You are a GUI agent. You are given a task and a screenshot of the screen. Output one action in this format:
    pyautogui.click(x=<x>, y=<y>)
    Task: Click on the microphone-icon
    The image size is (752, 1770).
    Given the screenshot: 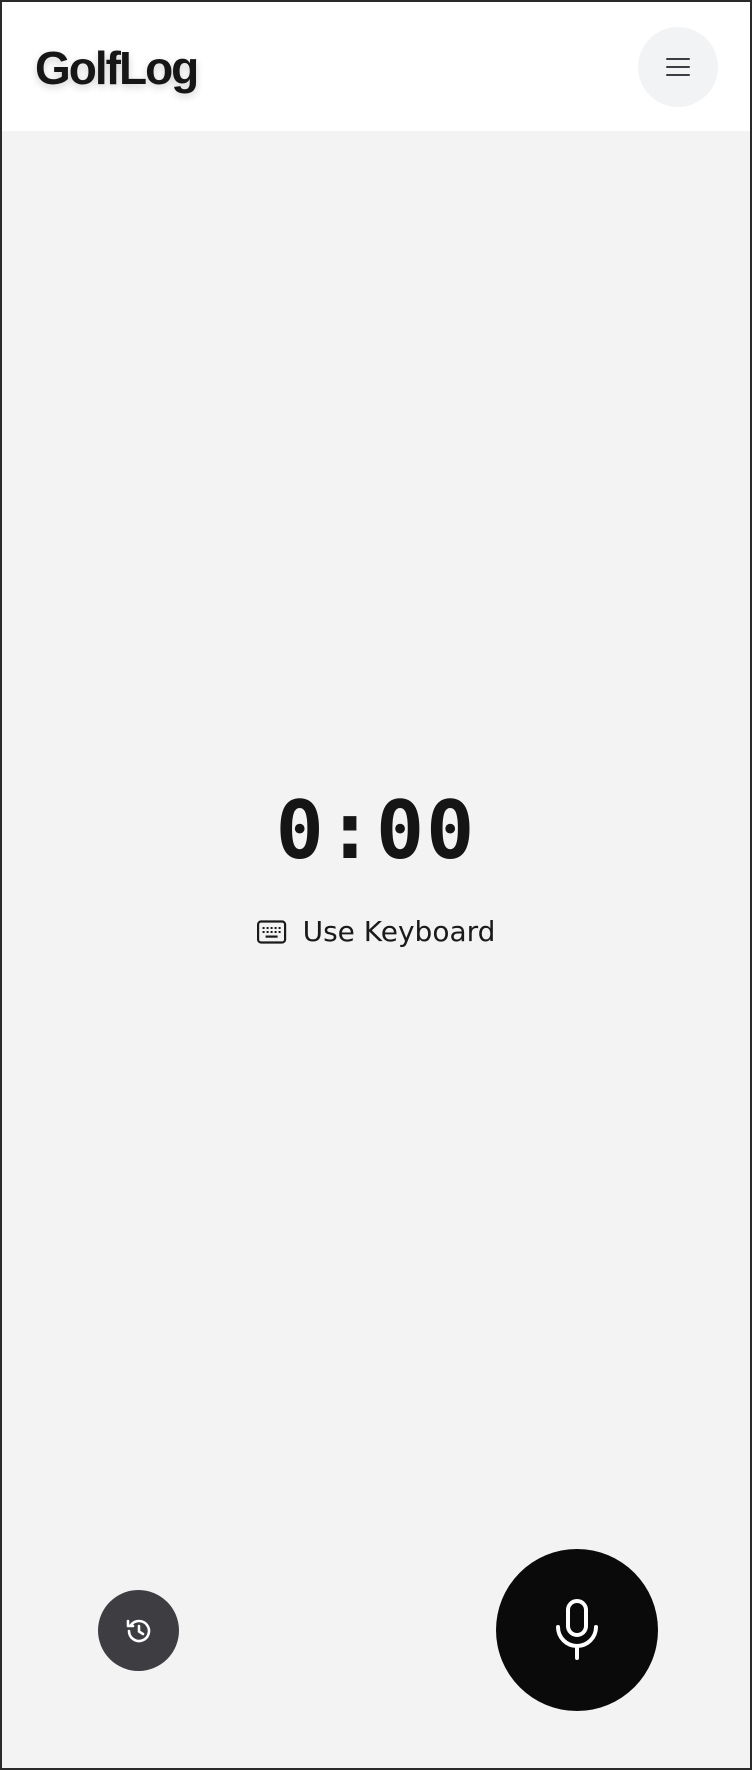 What is the action you would take?
    pyautogui.click(x=577, y=1630)
    